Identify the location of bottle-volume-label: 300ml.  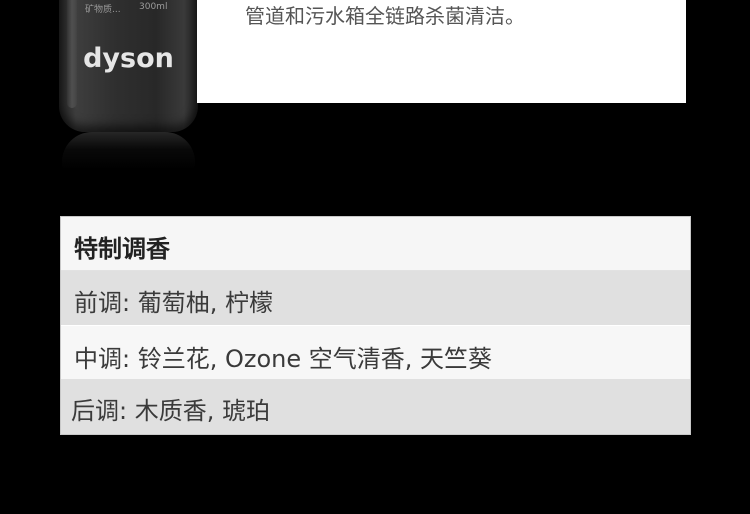
(153, 7).